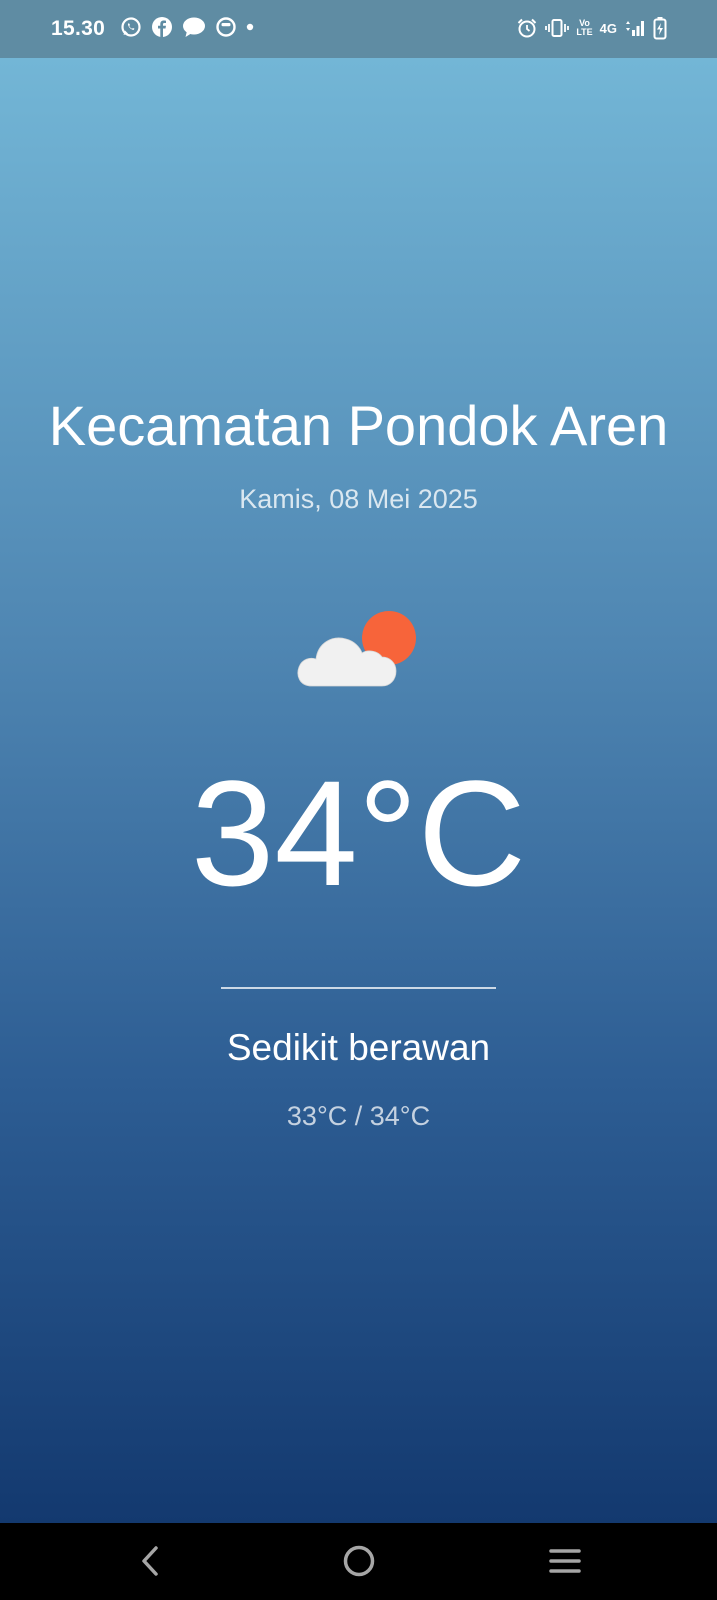 The width and height of the screenshot is (717, 1600). What do you see at coordinates (660, 28) in the screenshot?
I see `battery-charging-icon` at bounding box center [660, 28].